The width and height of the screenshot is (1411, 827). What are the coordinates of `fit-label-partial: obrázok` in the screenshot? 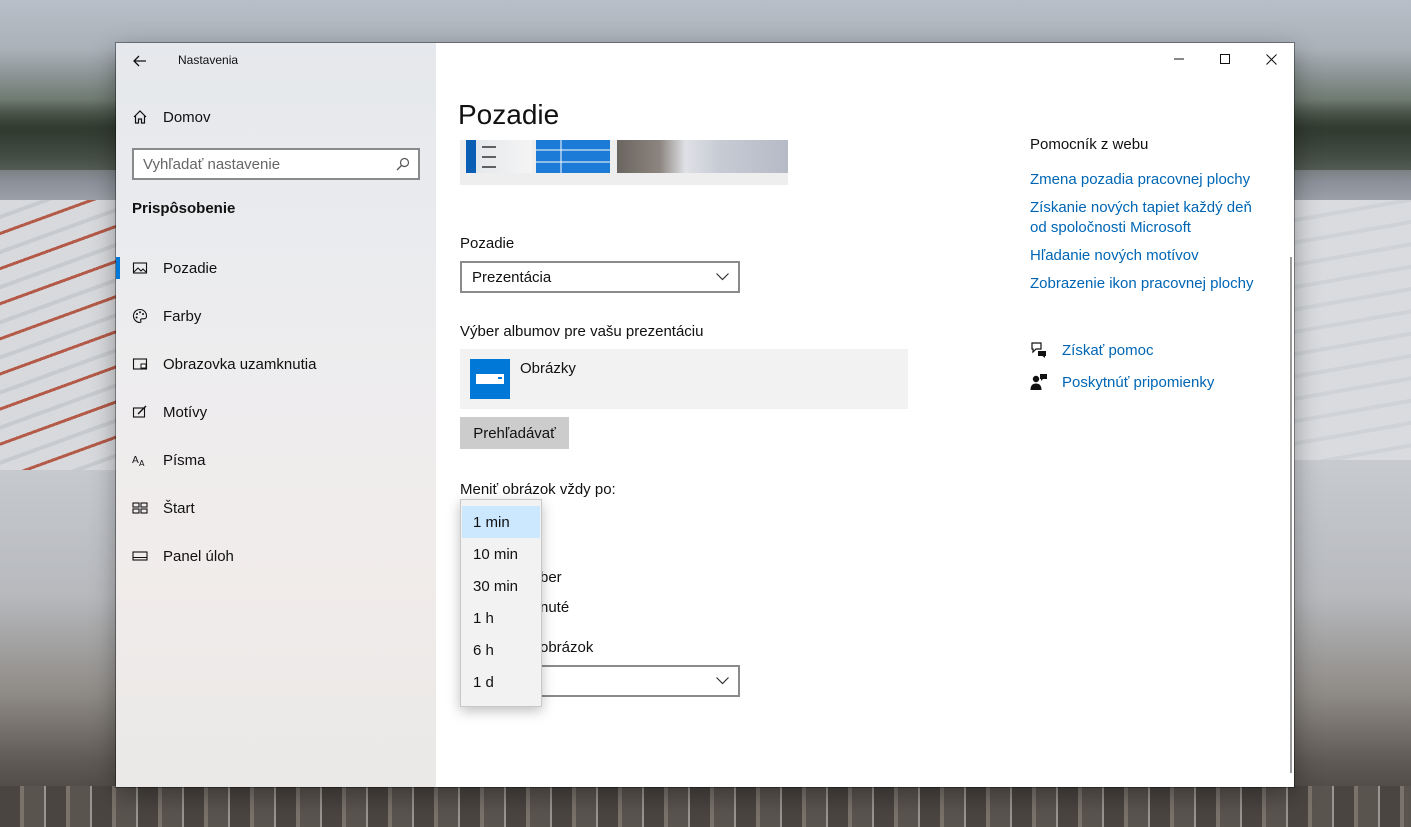 It's located at (567, 647).